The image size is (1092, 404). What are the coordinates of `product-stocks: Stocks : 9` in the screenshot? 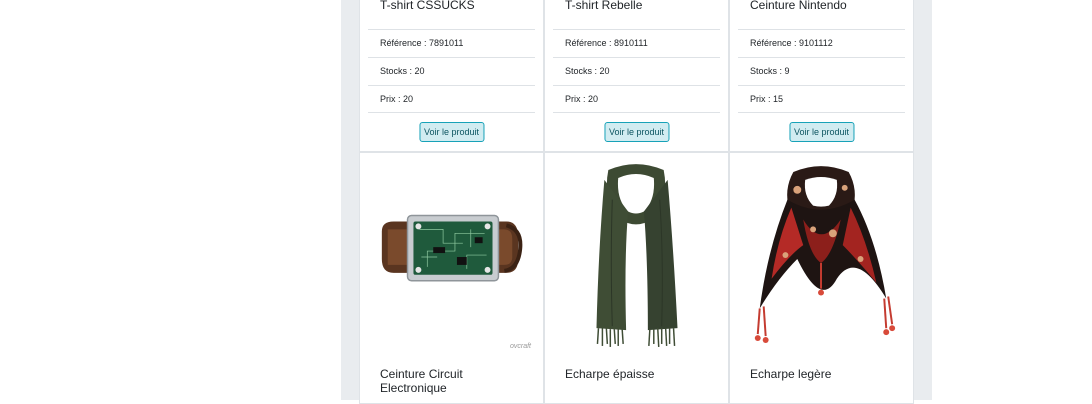 It's located at (821, 71).